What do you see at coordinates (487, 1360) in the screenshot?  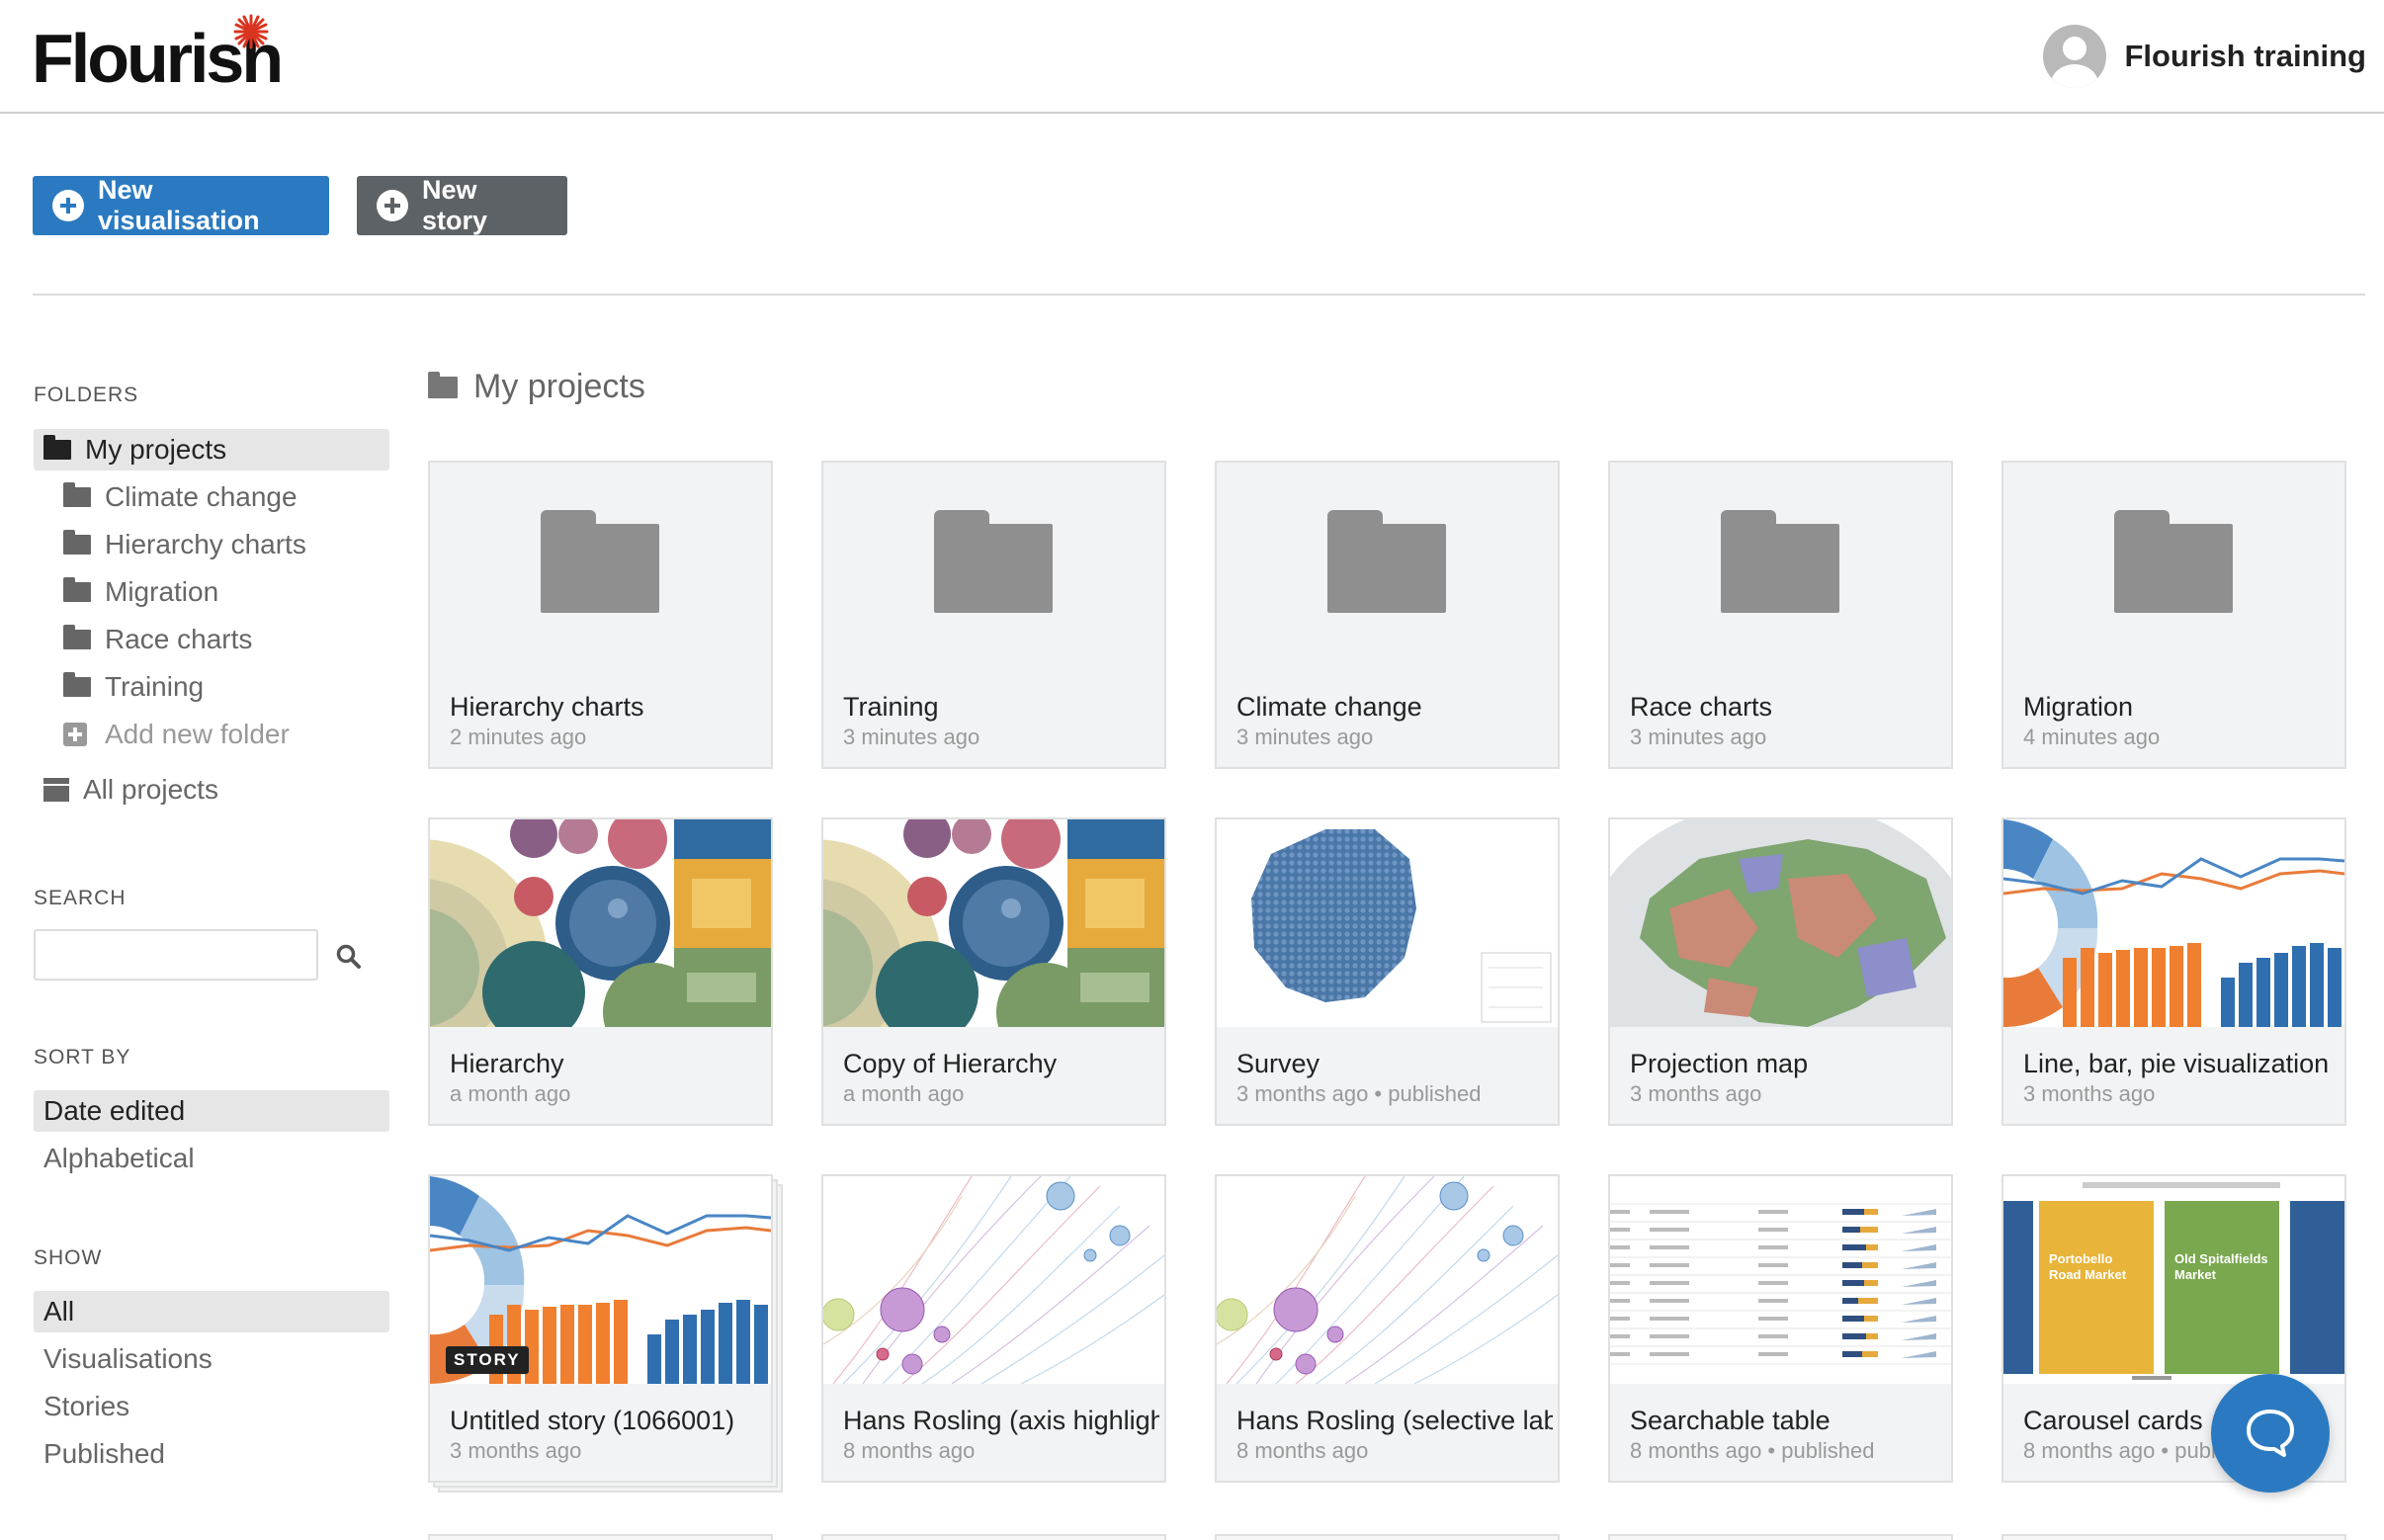 I see `story-badge: STORY` at bounding box center [487, 1360].